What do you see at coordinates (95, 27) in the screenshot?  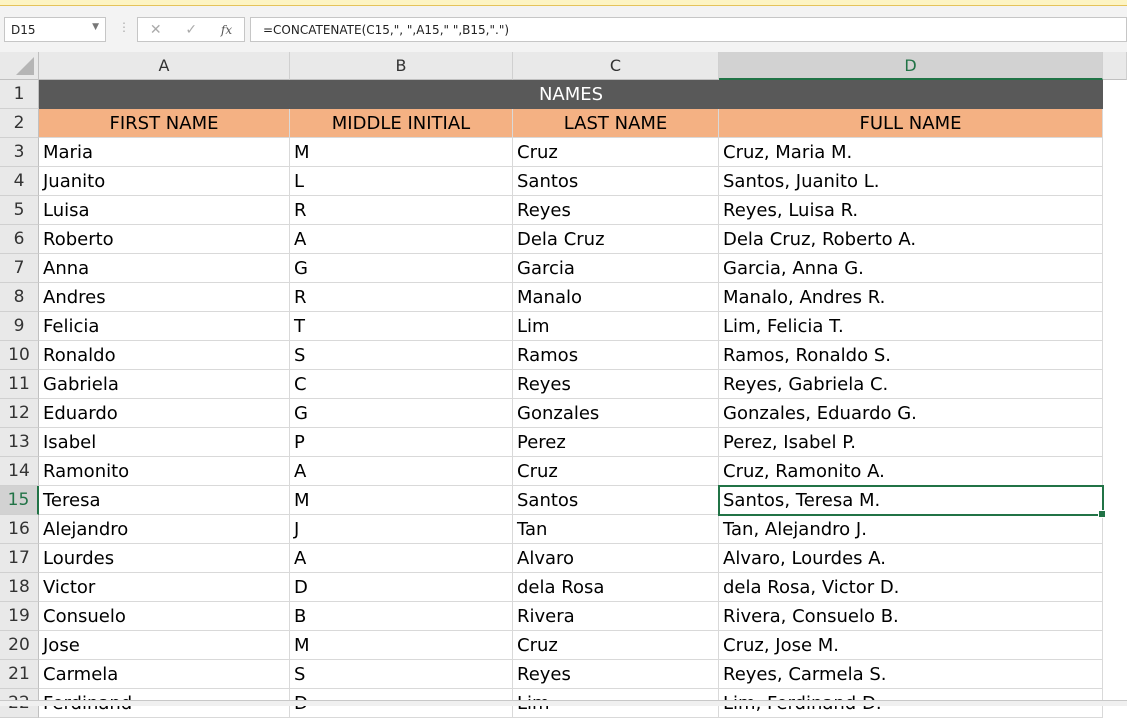 I see `chevron-down-icon: ▼` at bounding box center [95, 27].